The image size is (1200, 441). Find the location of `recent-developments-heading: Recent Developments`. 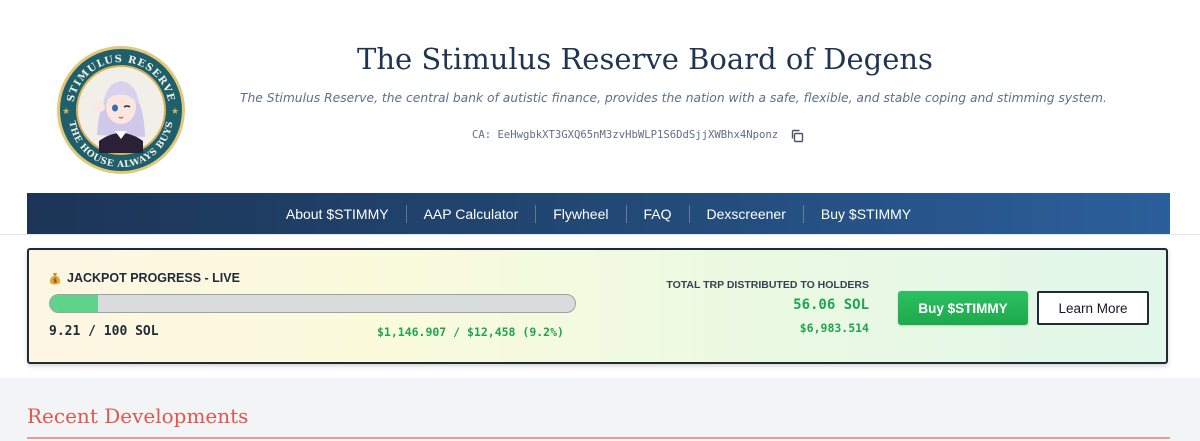

recent-developments-heading: Recent Developments is located at coordinates (138, 416).